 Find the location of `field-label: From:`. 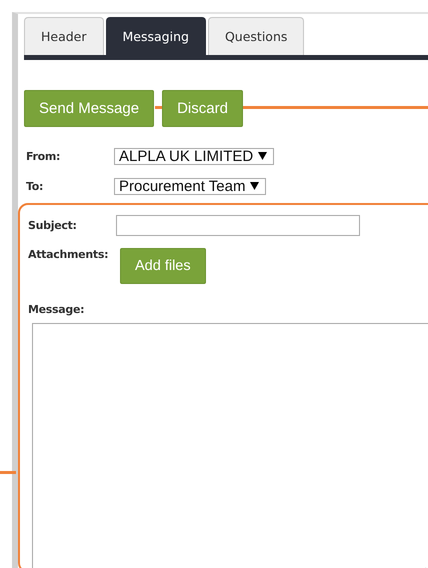

field-label: From: is located at coordinates (44, 156).